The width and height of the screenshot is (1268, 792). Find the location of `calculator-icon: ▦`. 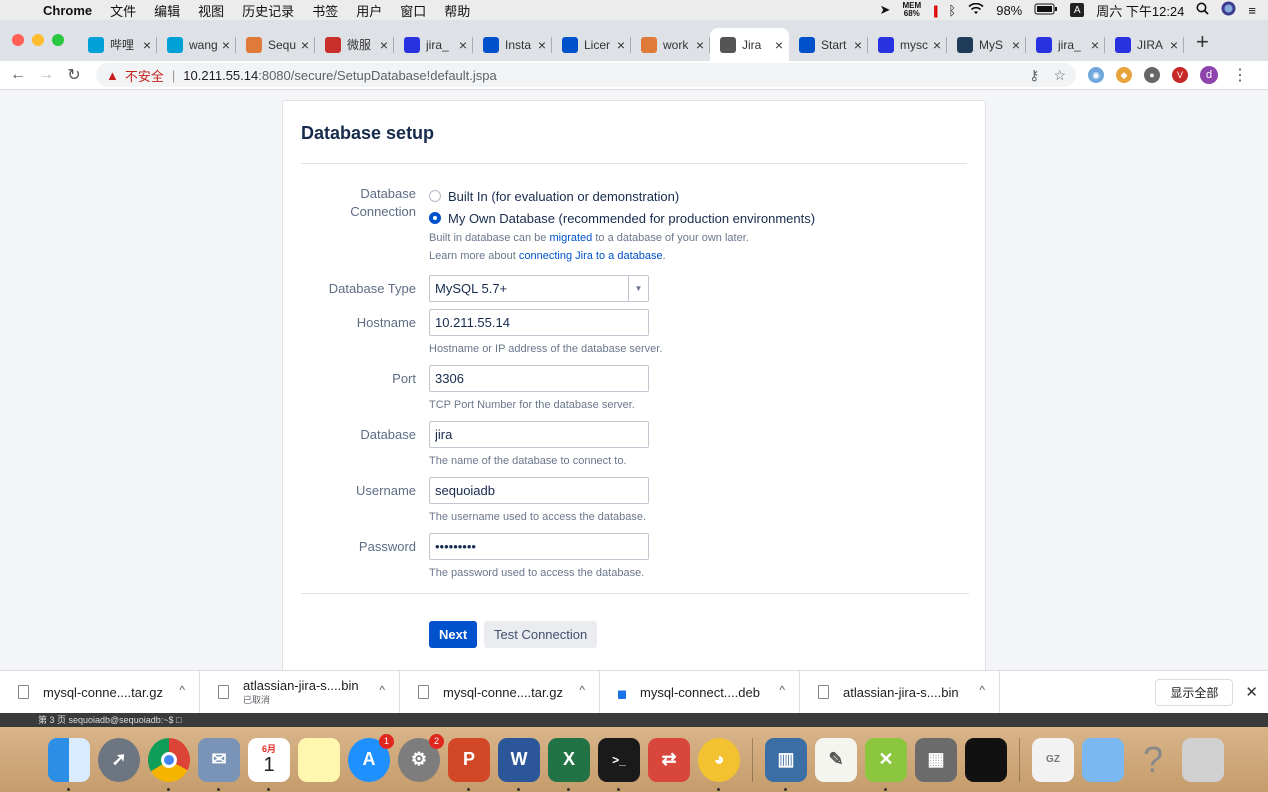

calculator-icon: ▦ is located at coordinates (936, 759).